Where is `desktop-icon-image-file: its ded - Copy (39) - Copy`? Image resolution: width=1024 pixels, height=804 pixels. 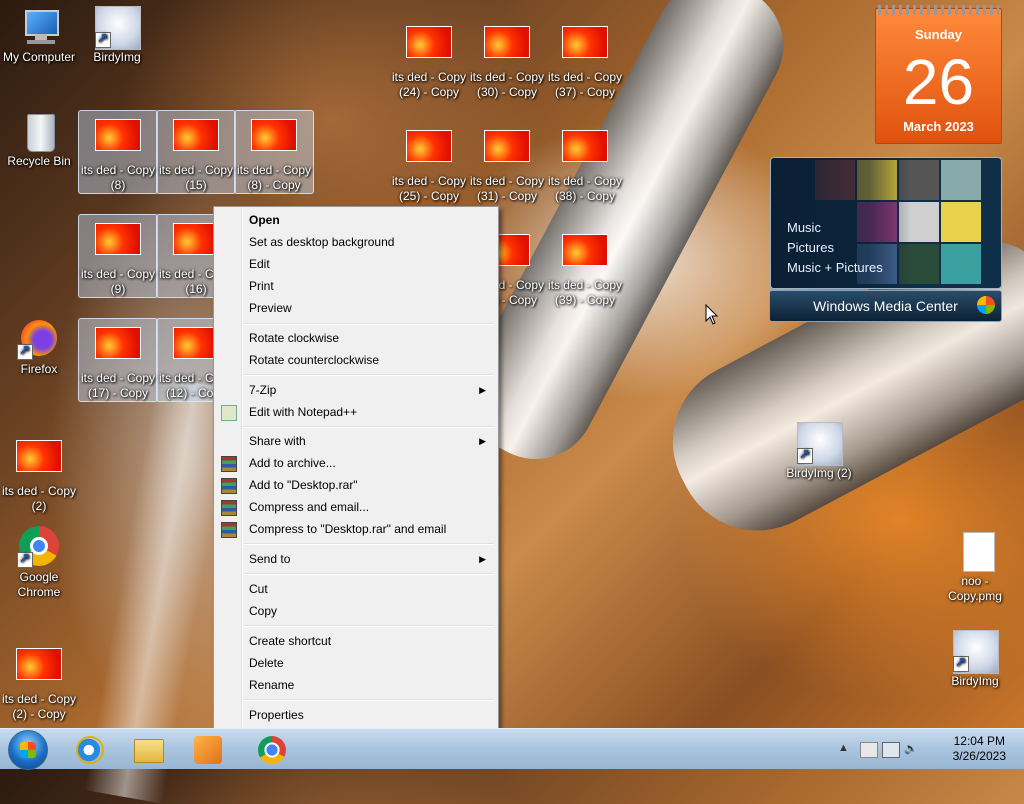 desktop-icon-image-file: its ded - Copy (39) - Copy is located at coordinates (585, 267).